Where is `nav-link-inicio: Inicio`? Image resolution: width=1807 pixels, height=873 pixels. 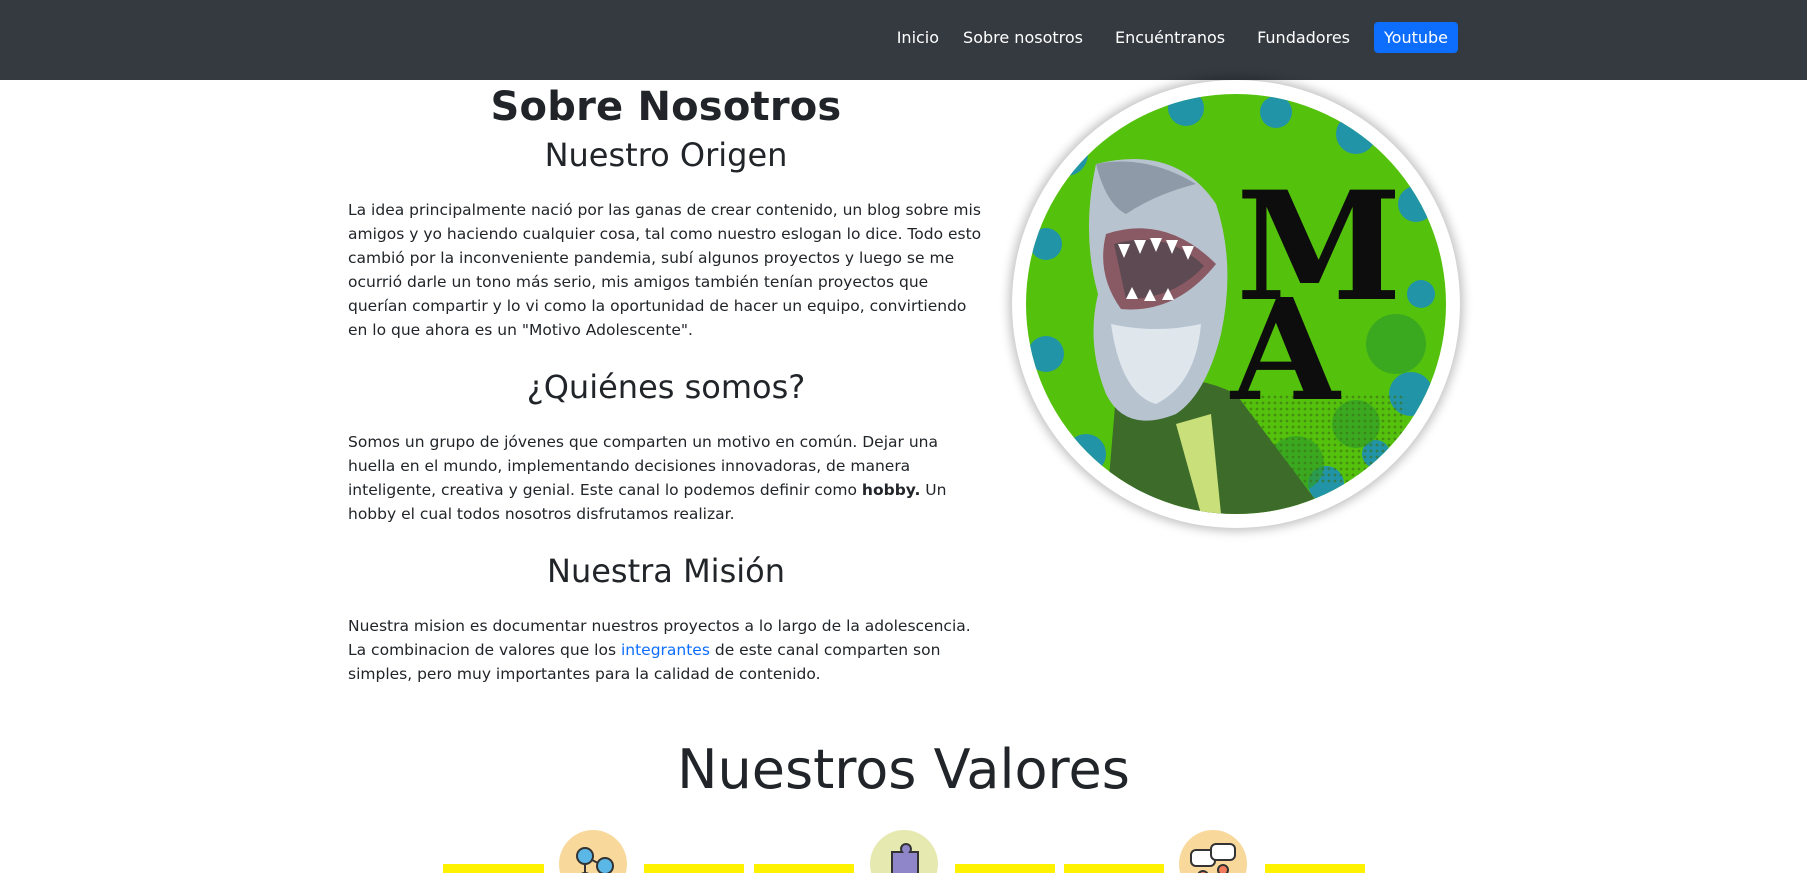 nav-link-inicio: Inicio is located at coordinates (918, 37).